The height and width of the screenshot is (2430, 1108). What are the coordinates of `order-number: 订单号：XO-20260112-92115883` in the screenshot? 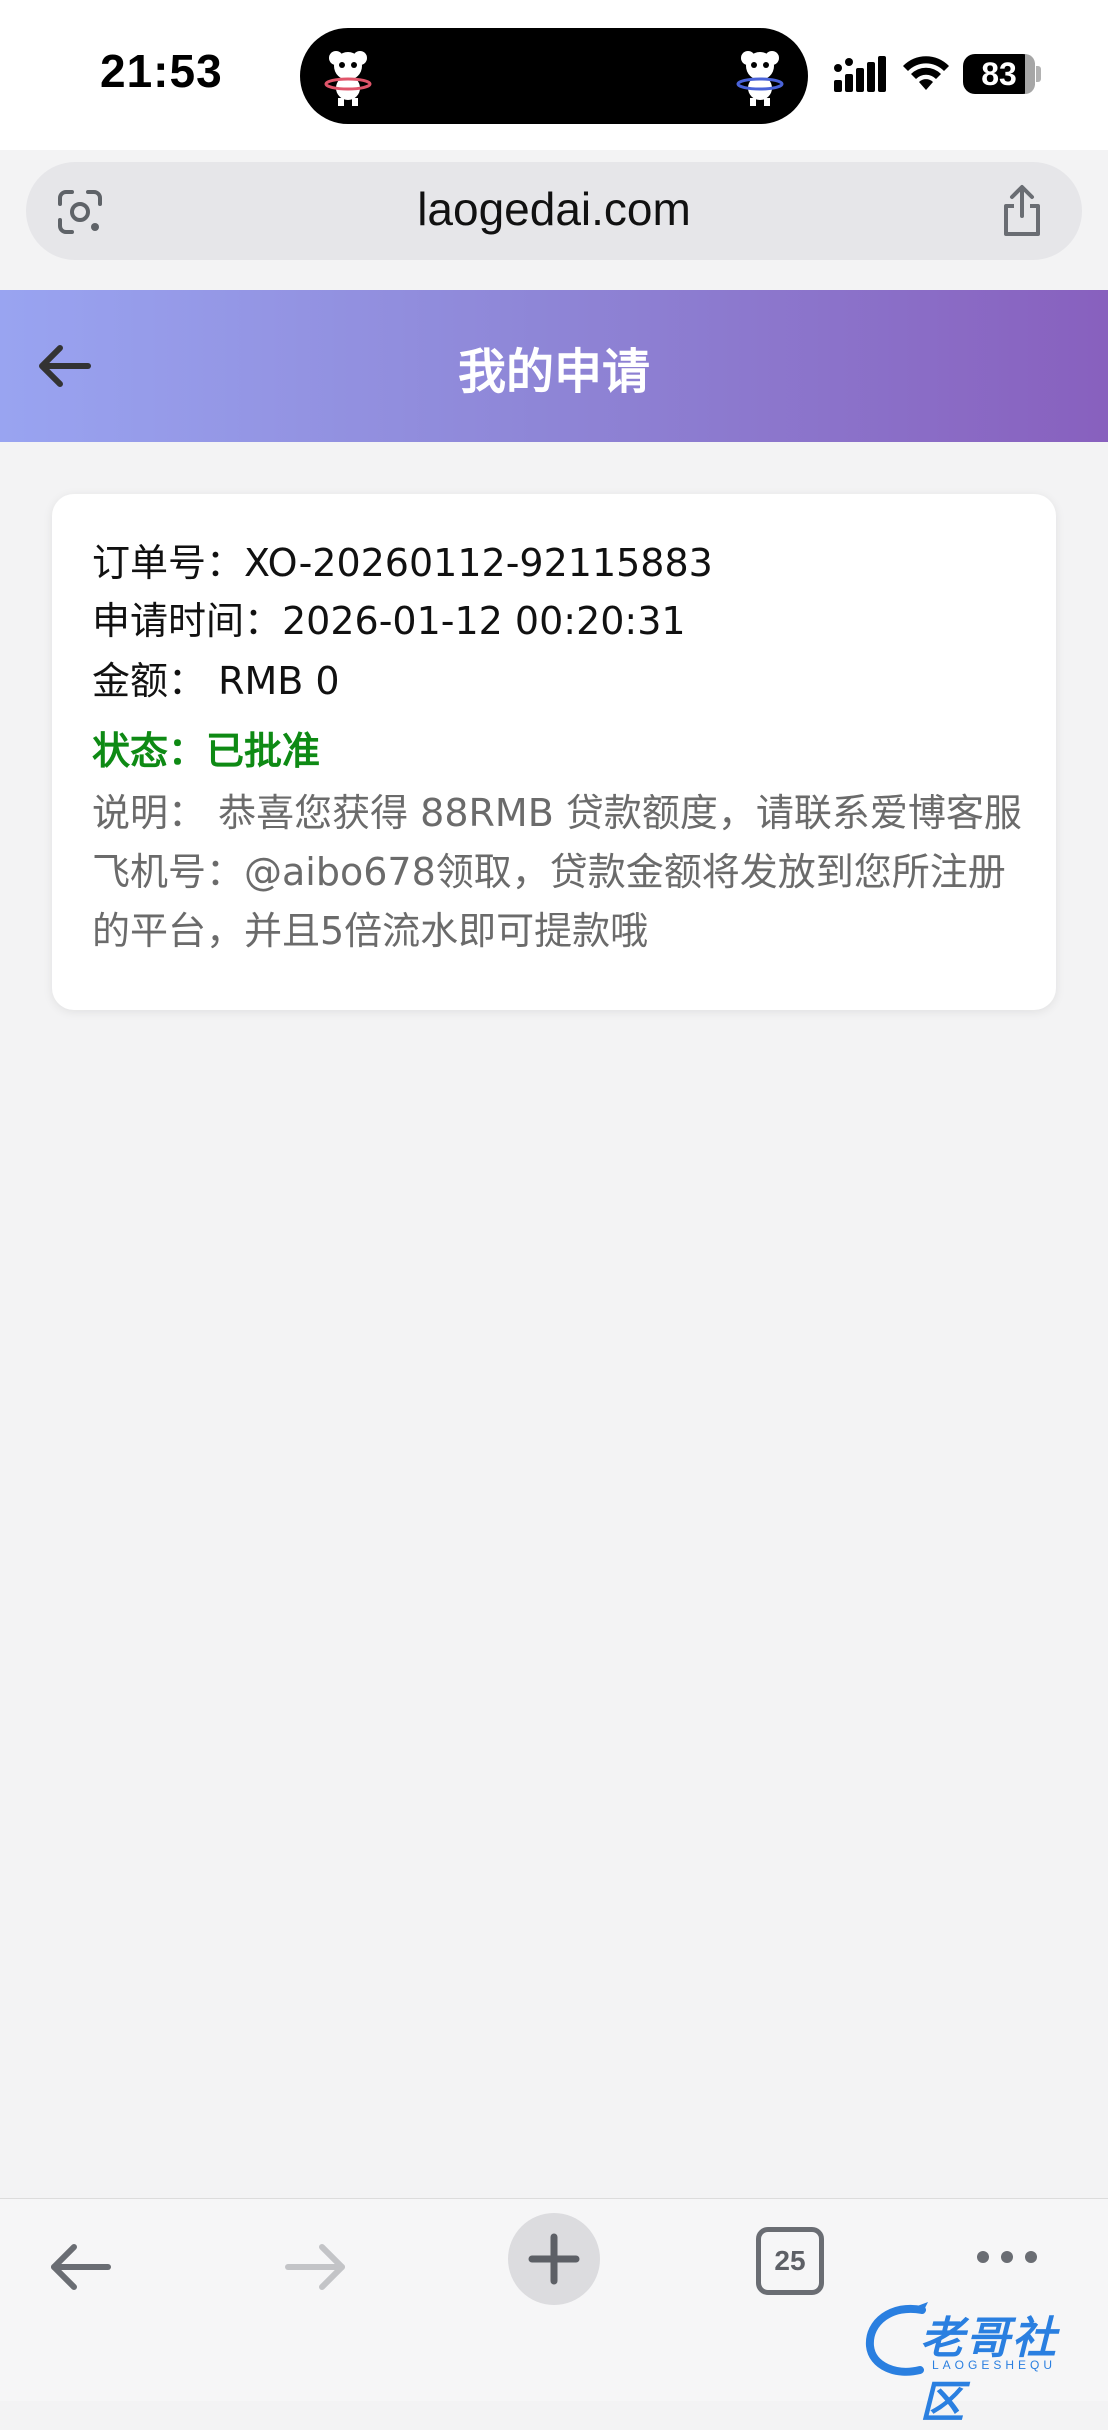 It's located at (402, 563).